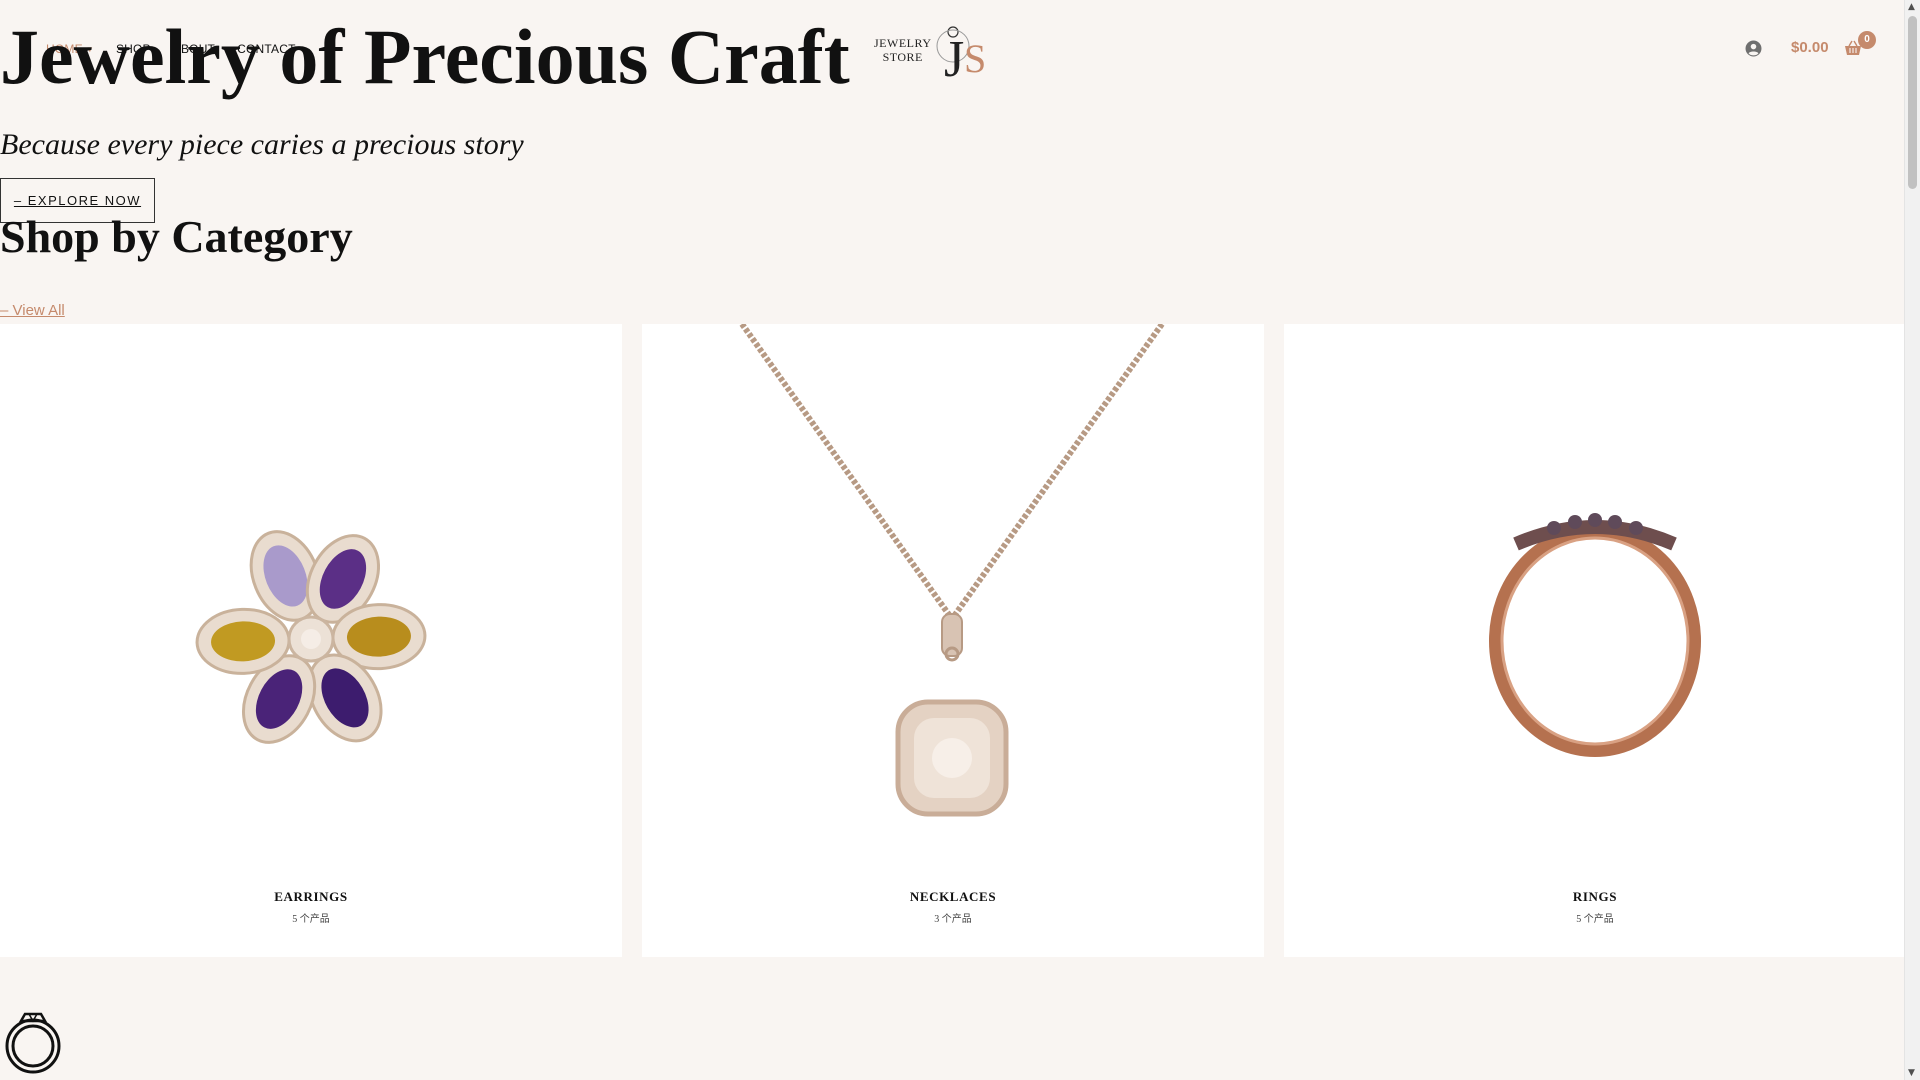 This screenshot has height=1080, width=1920. I want to click on category-name: EARRINGS, so click(311, 896).